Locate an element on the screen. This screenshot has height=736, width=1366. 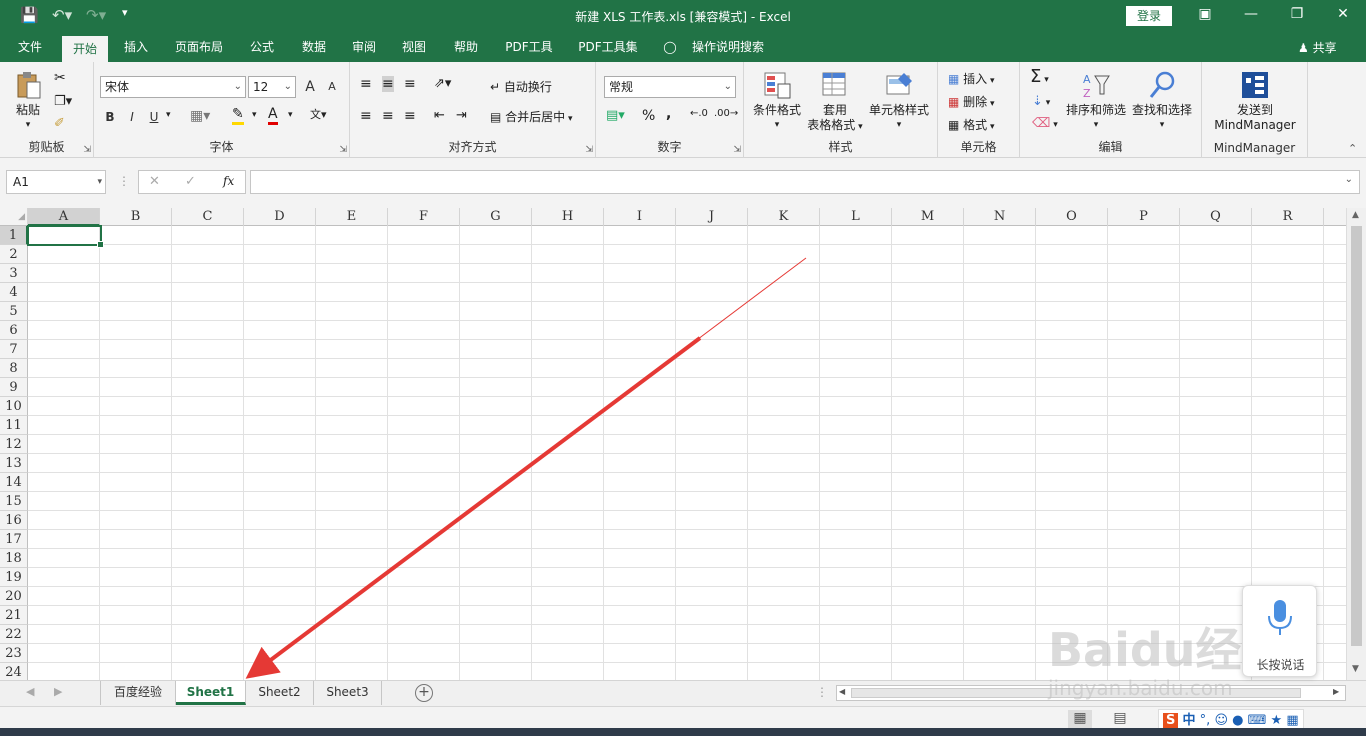
page-layout-view-icon: ▤ is located at coordinates (1120, 720).